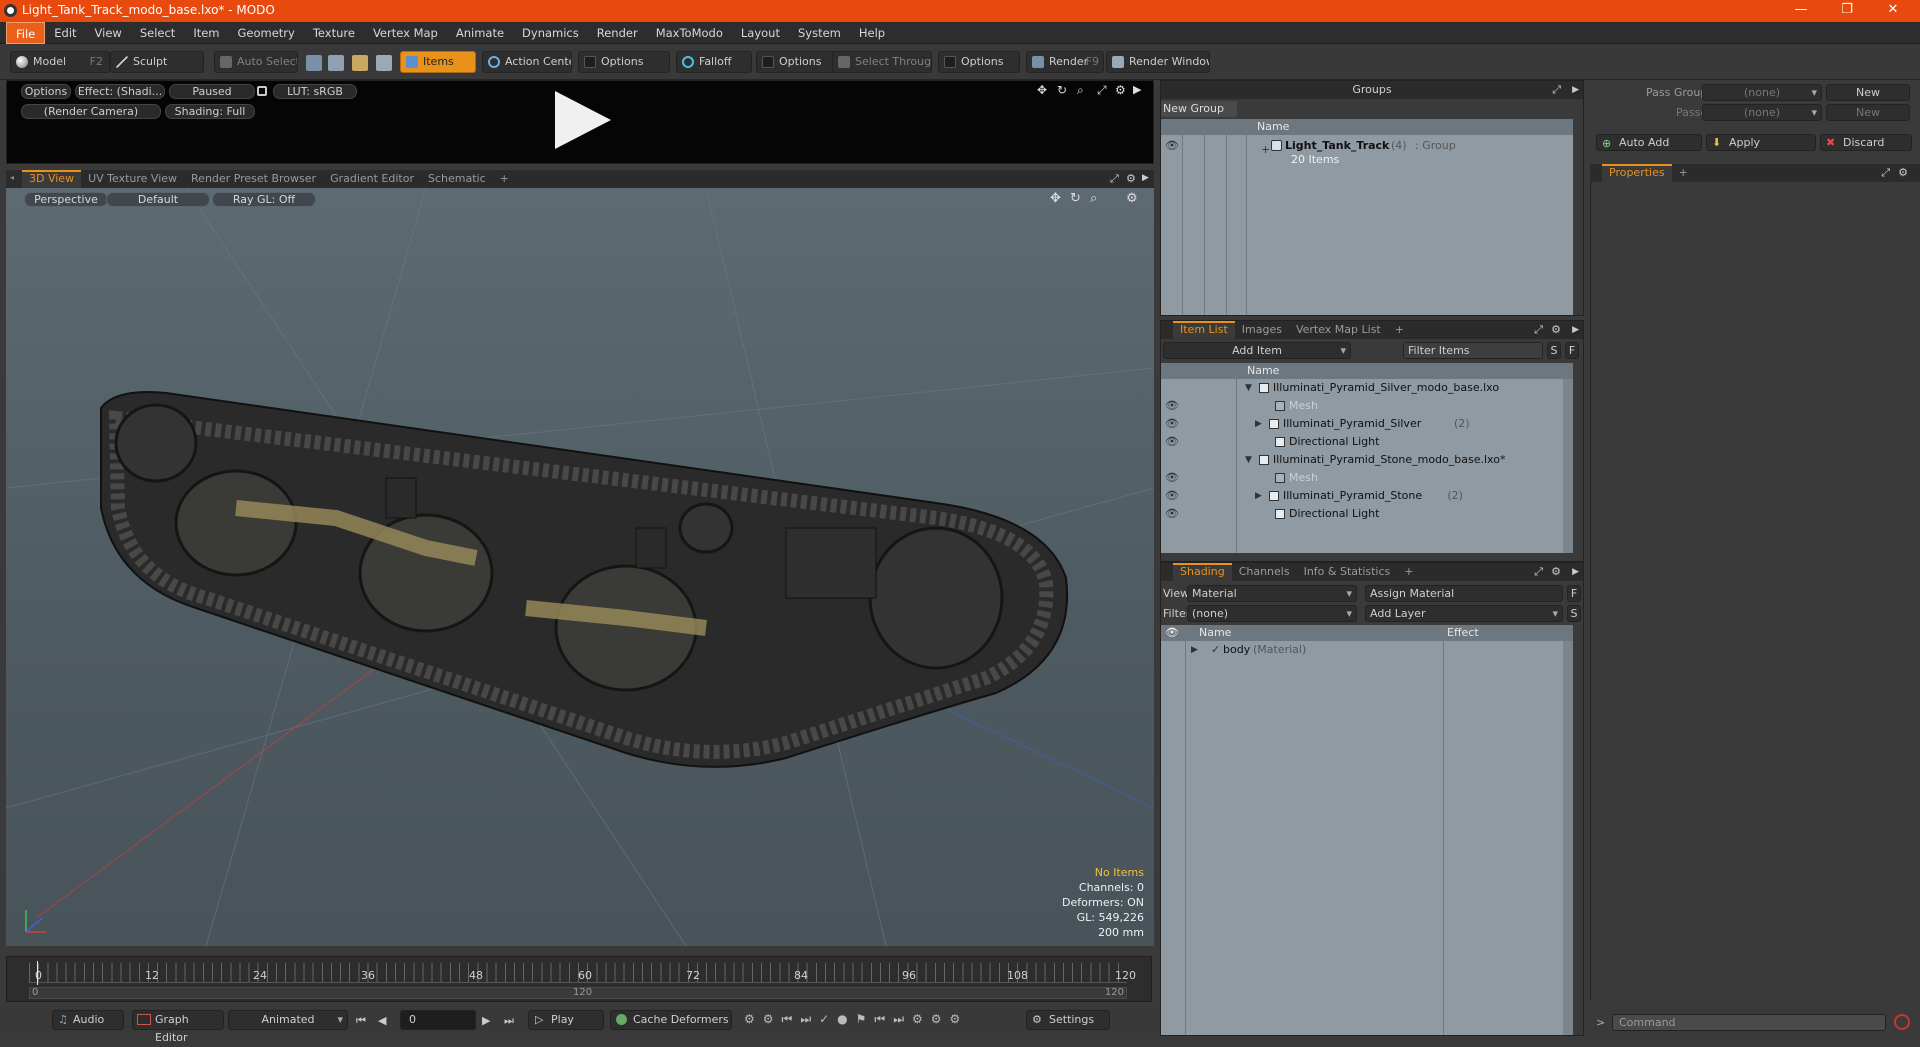 This screenshot has height=1047, width=1920. I want to click on range-bar: 0 120 120, so click(578, 993).